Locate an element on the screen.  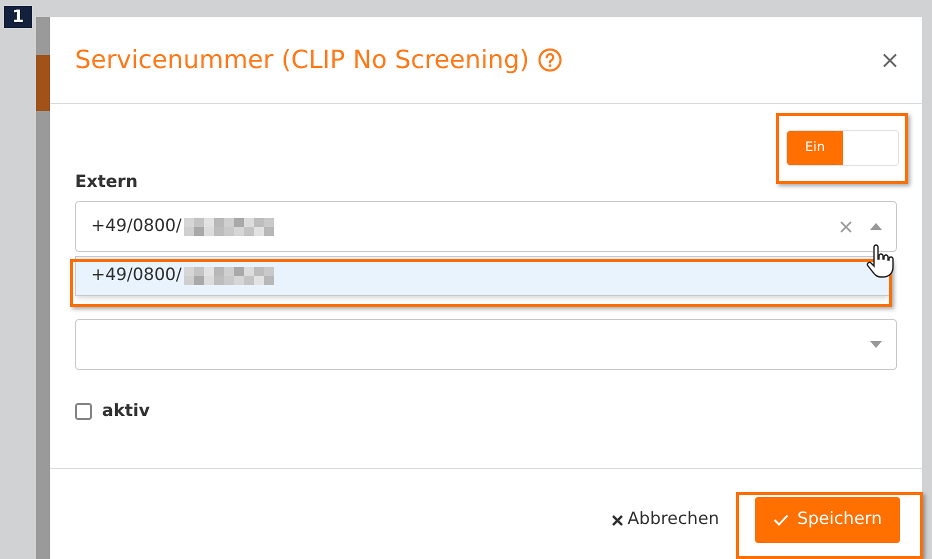
help-icon is located at coordinates (550, 60).